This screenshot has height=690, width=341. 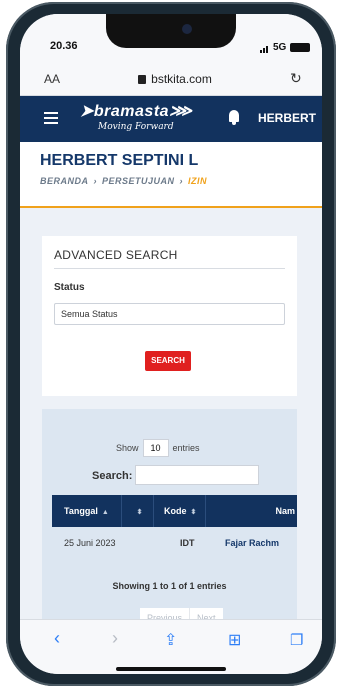 I want to click on url-field: bstkita.com, so click(x=175, y=79).